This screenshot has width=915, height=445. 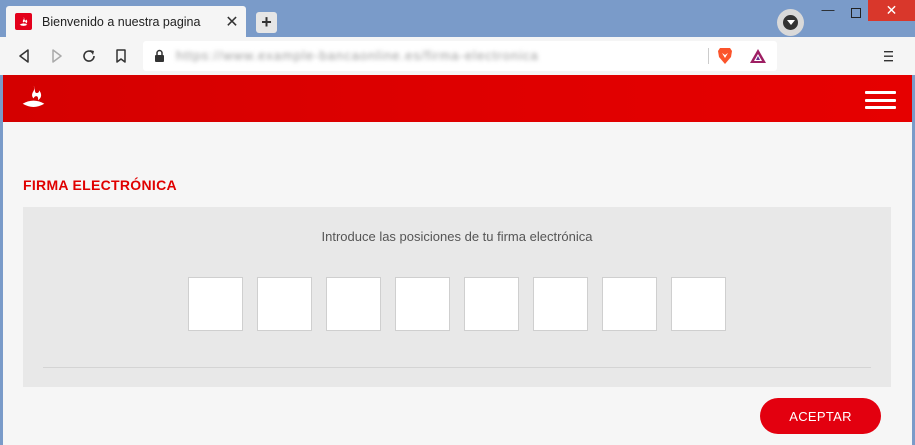 What do you see at coordinates (457, 98) in the screenshot?
I see `site-header` at bounding box center [457, 98].